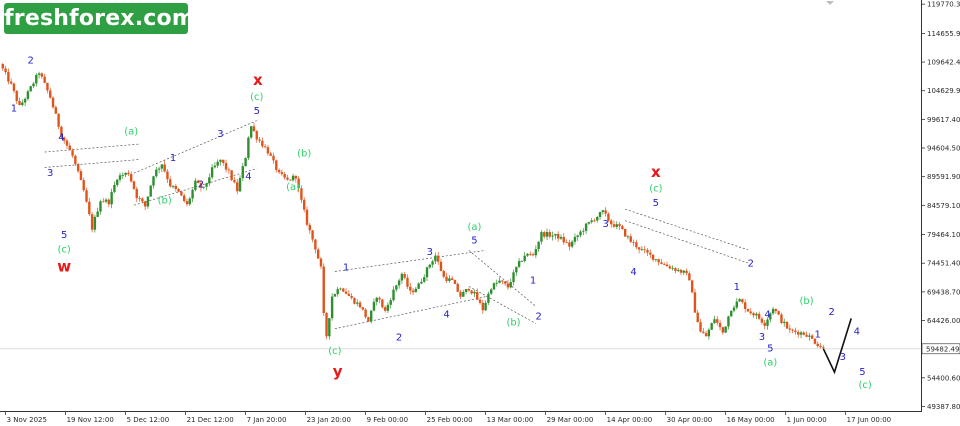  Describe the element at coordinates (943, 407) in the screenshot. I see `y-tick-label: 49387.80` at that location.